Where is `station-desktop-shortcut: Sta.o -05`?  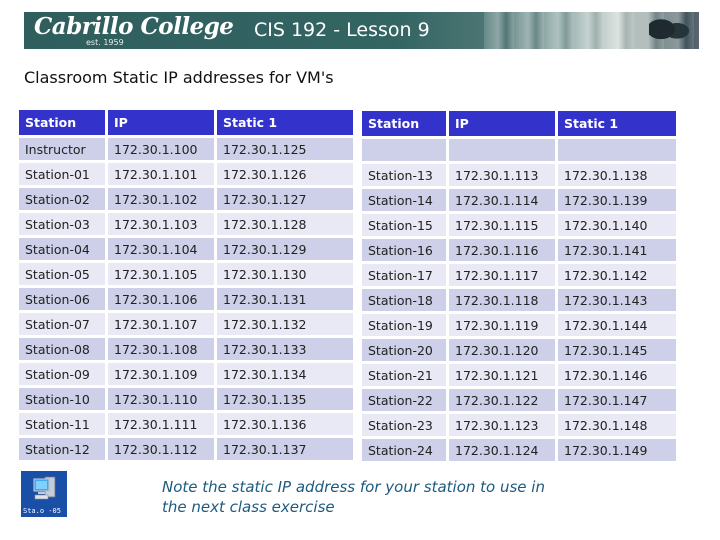
station-desktop-shortcut: Sta.o -05 is located at coordinates (44, 494).